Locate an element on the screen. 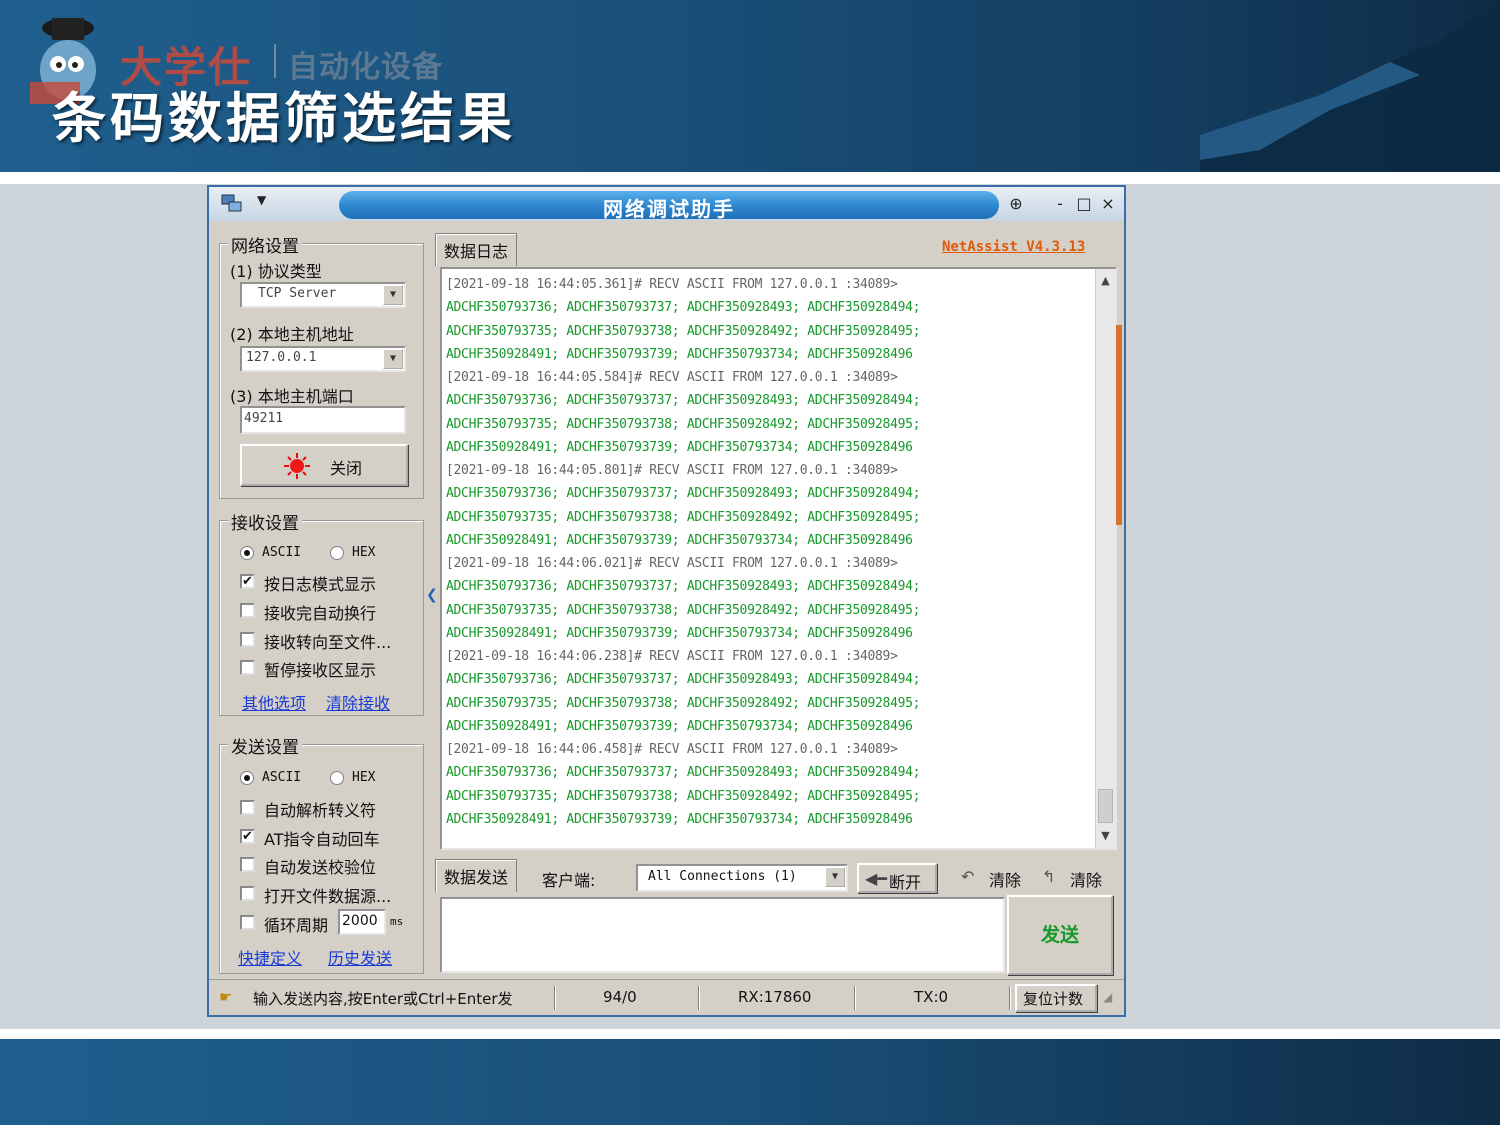 The height and width of the screenshot is (1125, 1500). left-arrow-icon: ◀━ is located at coordinates (876, 878).